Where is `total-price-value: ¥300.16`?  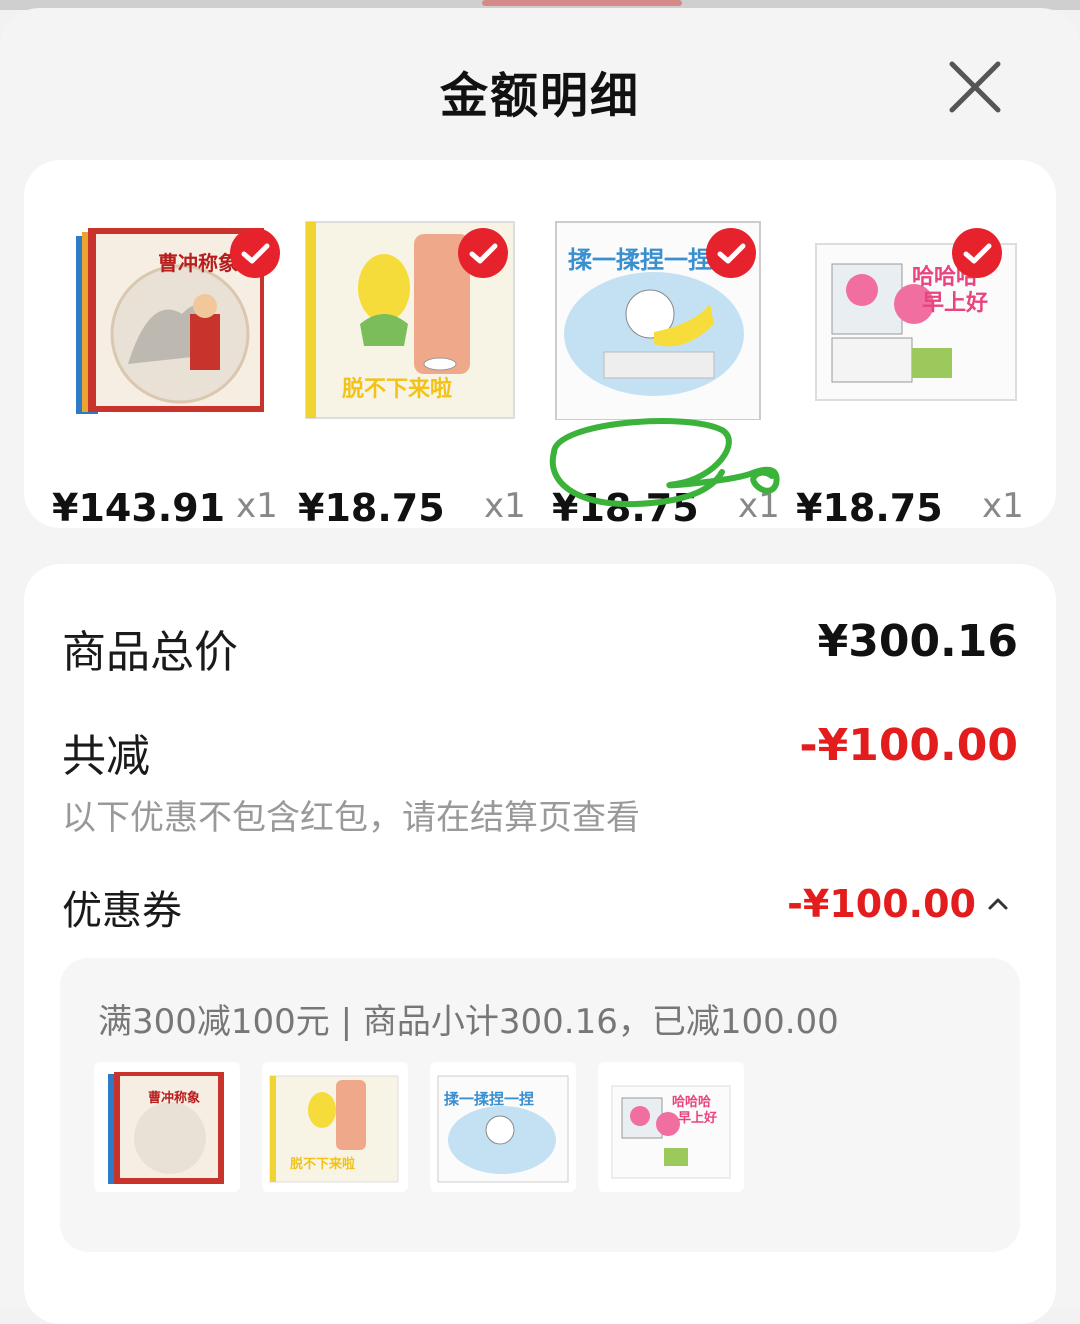
total-price-value: ¥300.16 is located at coordinates (917, 641).